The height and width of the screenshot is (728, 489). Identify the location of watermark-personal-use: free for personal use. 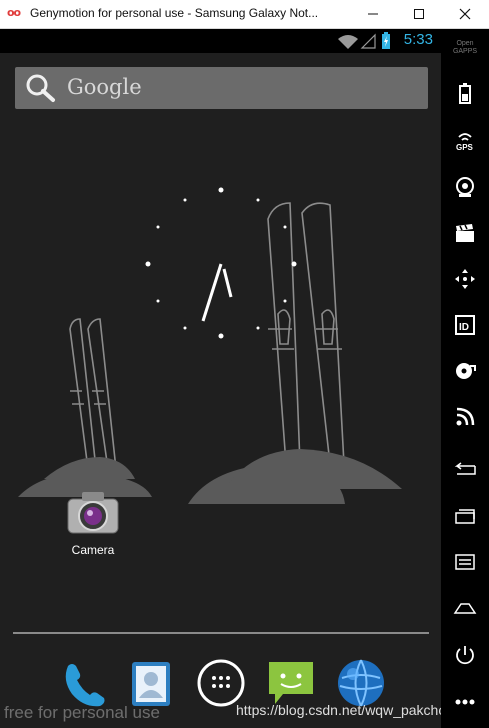
(82, 712).